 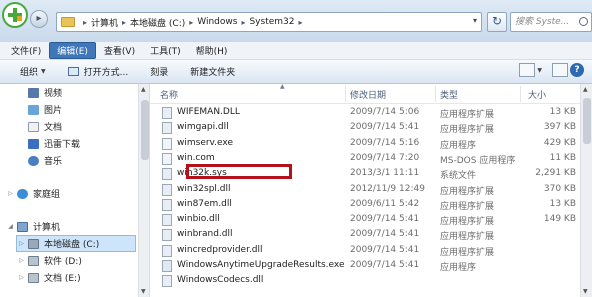 What do you see at coordinates (449, 94) in the screenshot?
I see `column-type: 类型` at bounding box center [449, 94].